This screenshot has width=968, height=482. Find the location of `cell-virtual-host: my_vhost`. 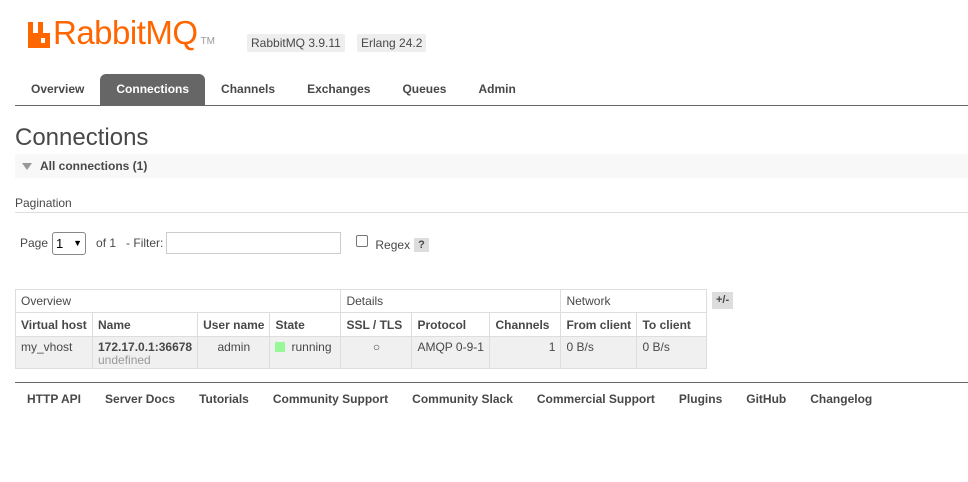

cell-virtual-host: my_vhost is located at coordinates (54, 352).